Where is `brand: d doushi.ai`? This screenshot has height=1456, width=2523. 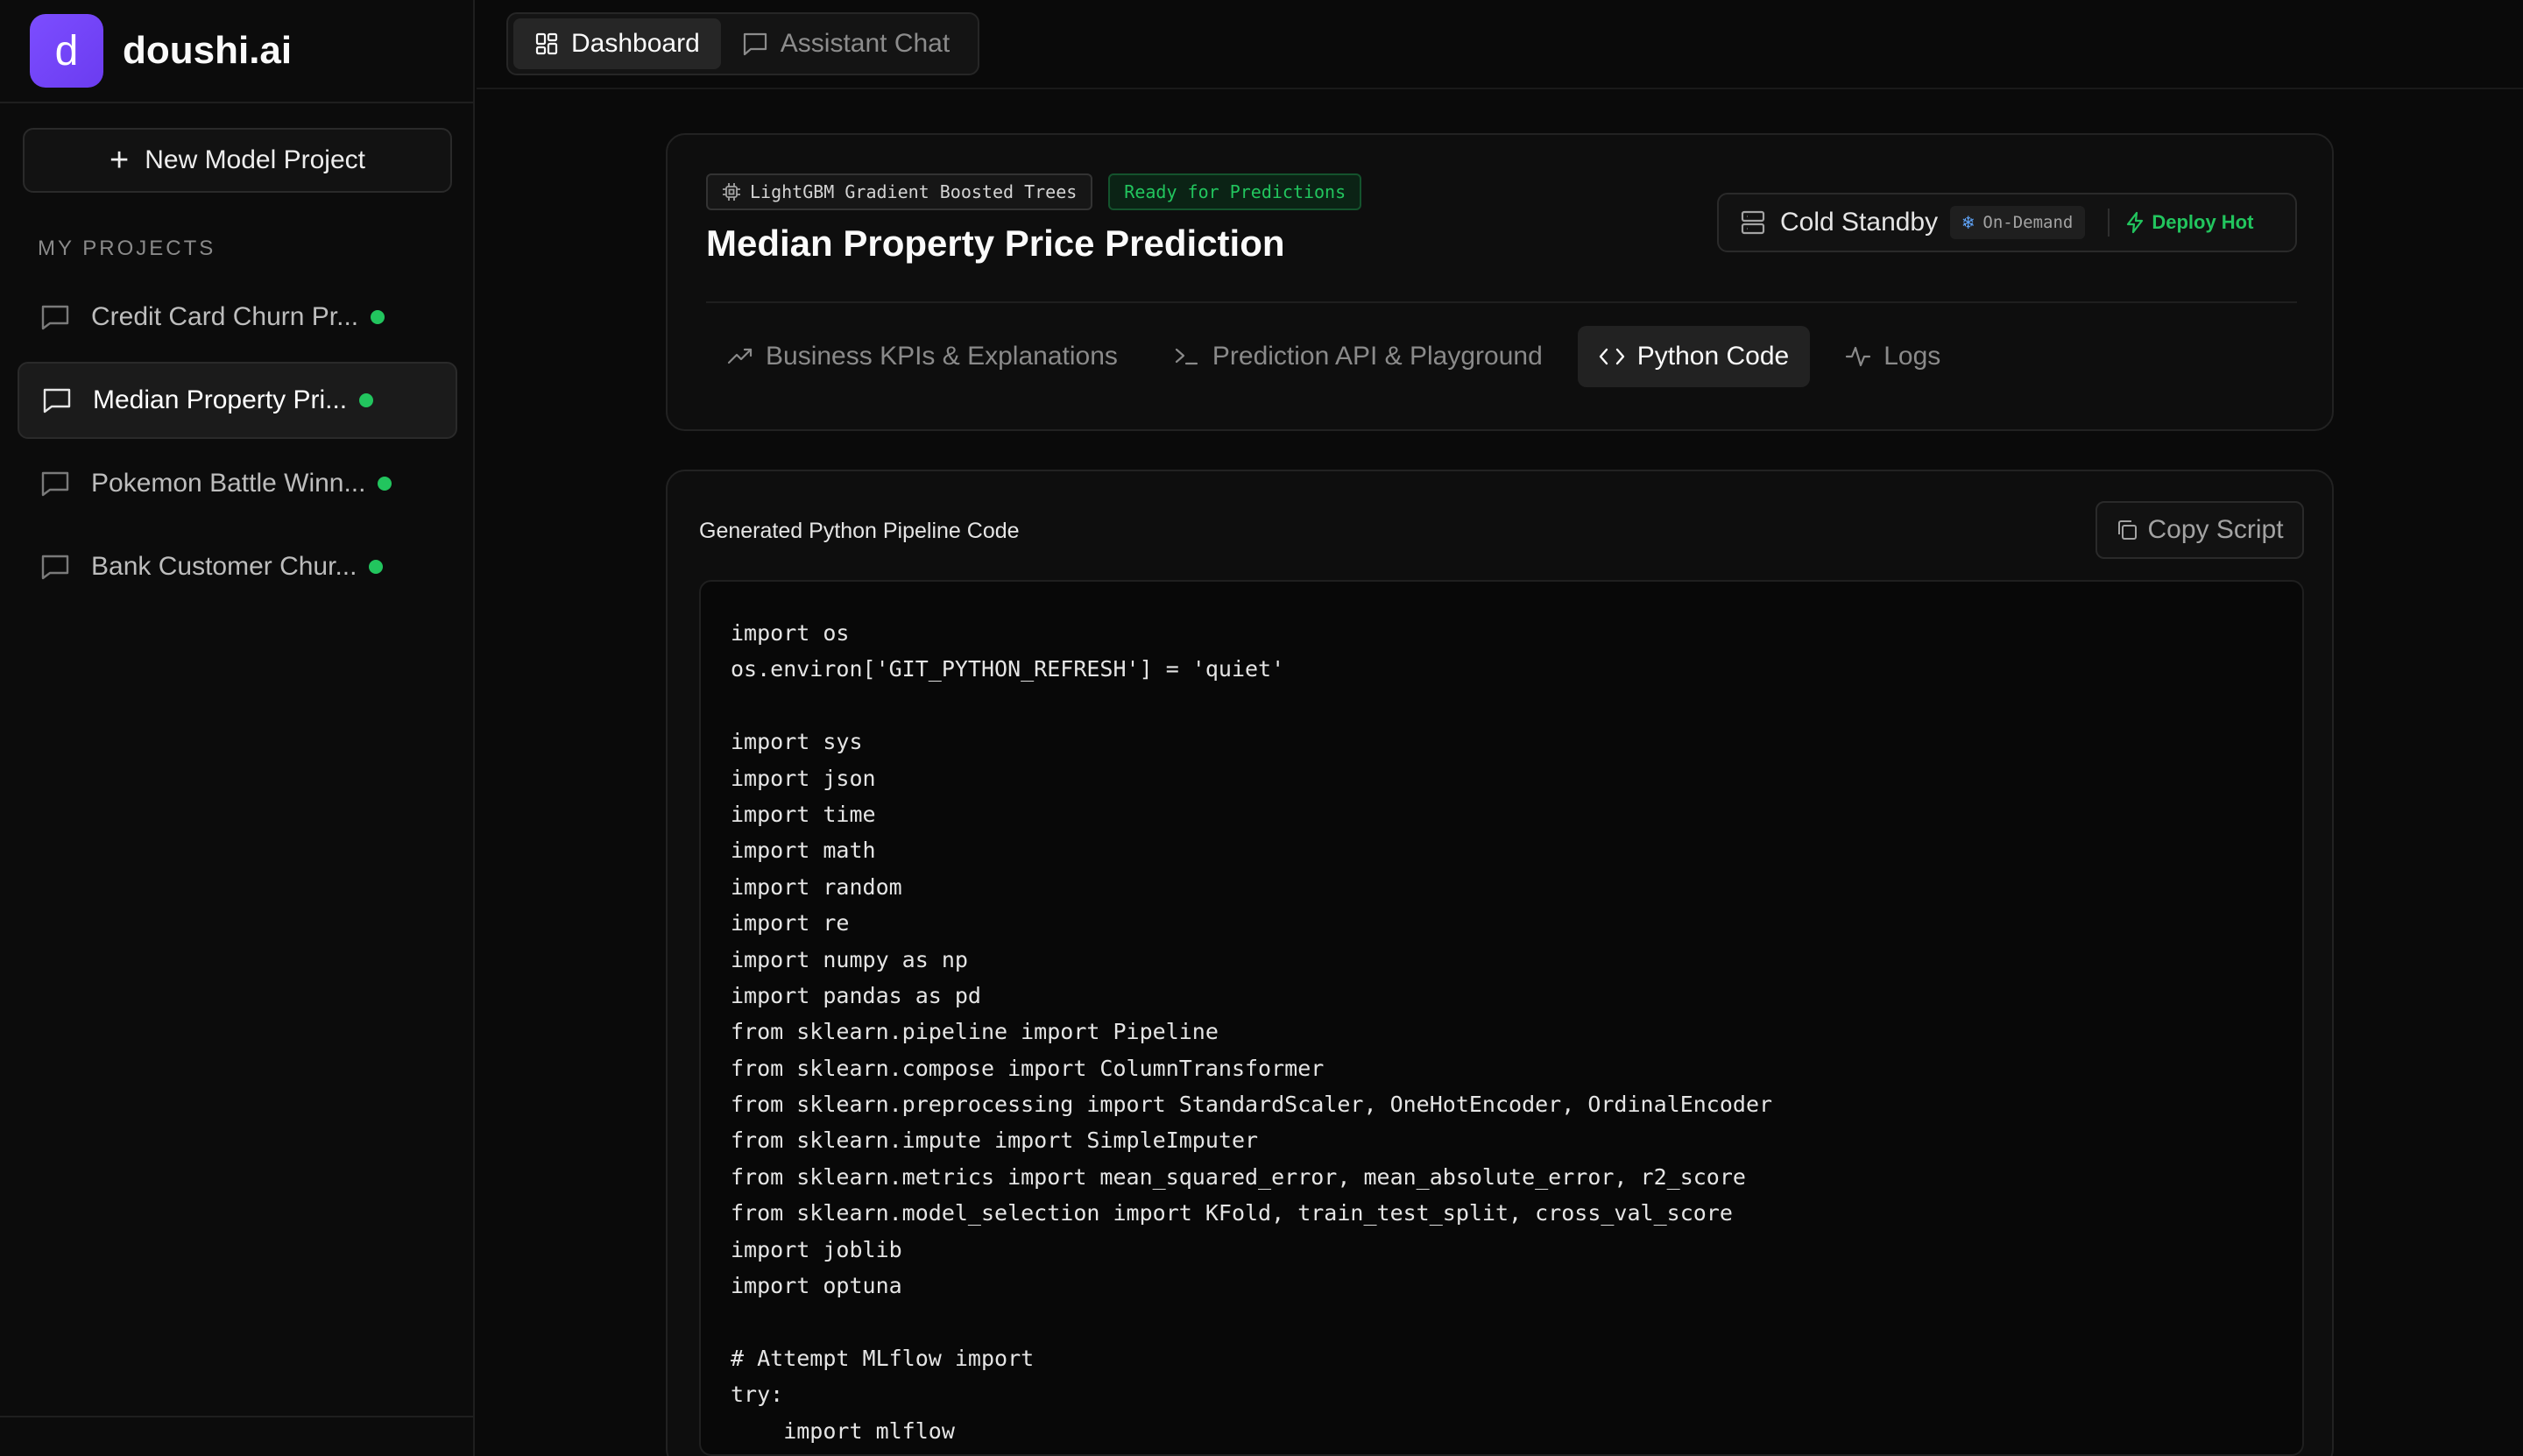 brand: d doushi.ai is located at coordinates (236, 51).